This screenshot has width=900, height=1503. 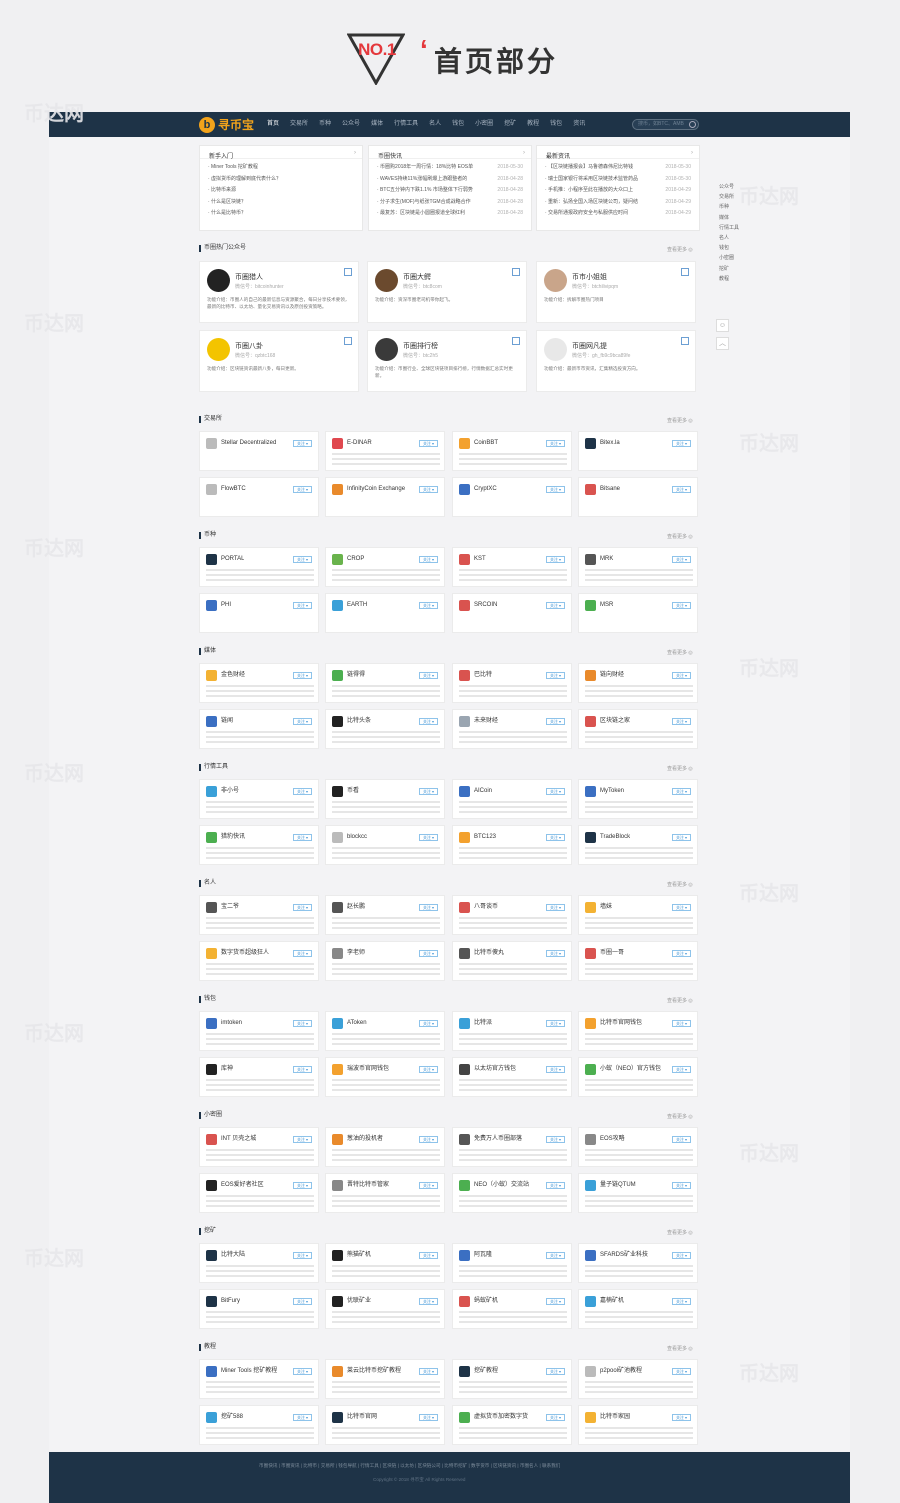 I want to click on site-card: 链得得 关注 ▾, so click(x=385, y=683).